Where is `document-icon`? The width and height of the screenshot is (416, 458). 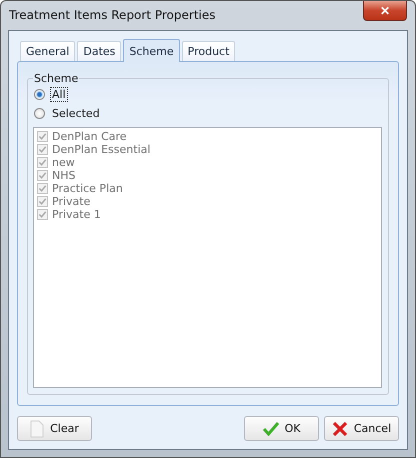
document-icon is located at coordinates (37, 429).